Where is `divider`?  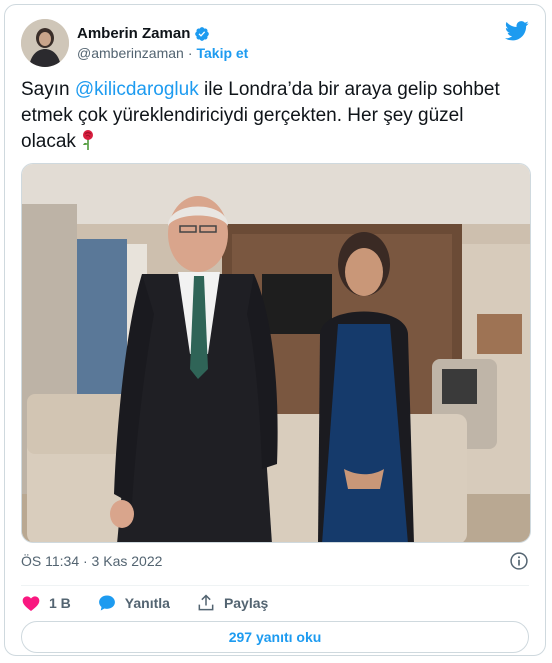 divider is located at coordinates (275, 585).